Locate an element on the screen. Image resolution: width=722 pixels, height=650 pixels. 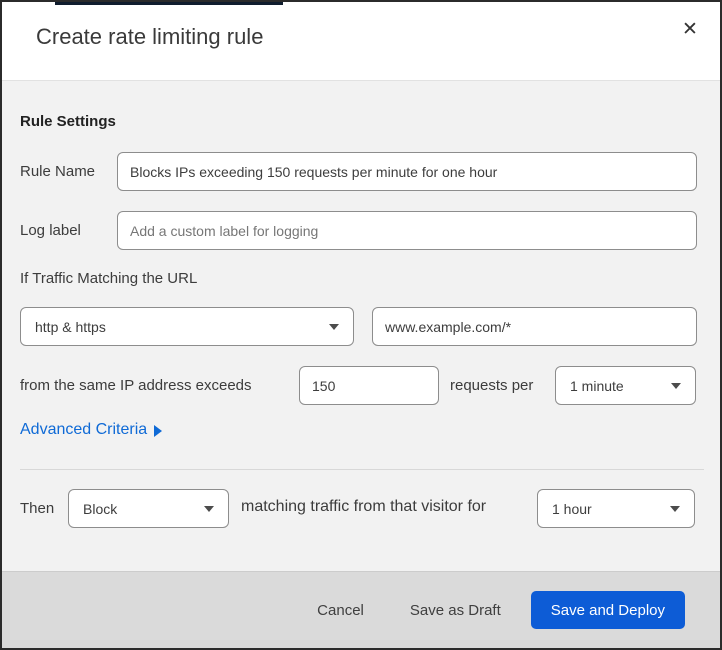
cancel-button: Cancel is located at coordinates (340, 610).